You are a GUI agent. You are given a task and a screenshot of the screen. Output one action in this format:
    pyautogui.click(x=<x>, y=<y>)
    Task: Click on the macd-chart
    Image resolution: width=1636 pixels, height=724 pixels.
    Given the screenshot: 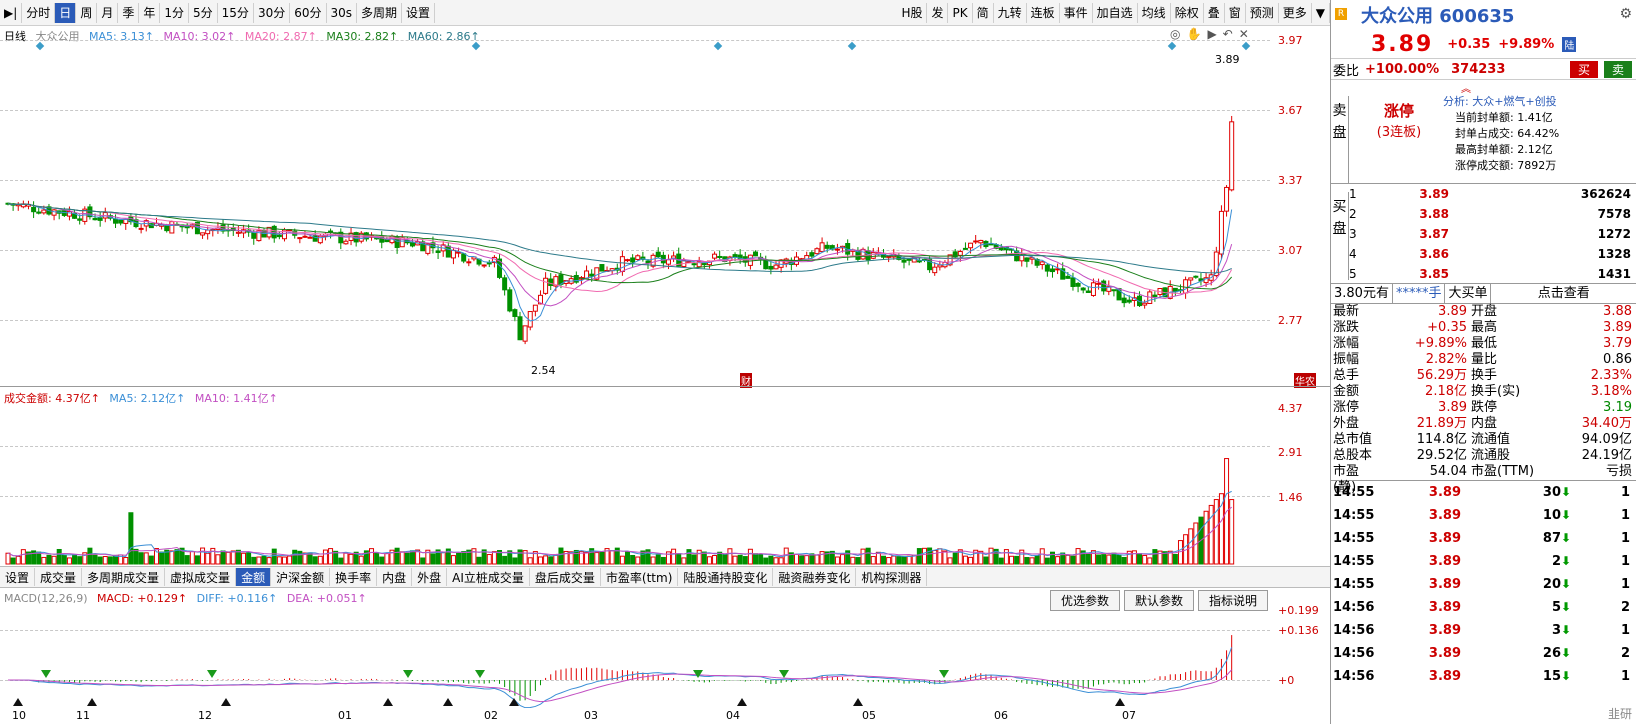 What is the action you would take?
    pyautogui.click(x=637, y=659)
    